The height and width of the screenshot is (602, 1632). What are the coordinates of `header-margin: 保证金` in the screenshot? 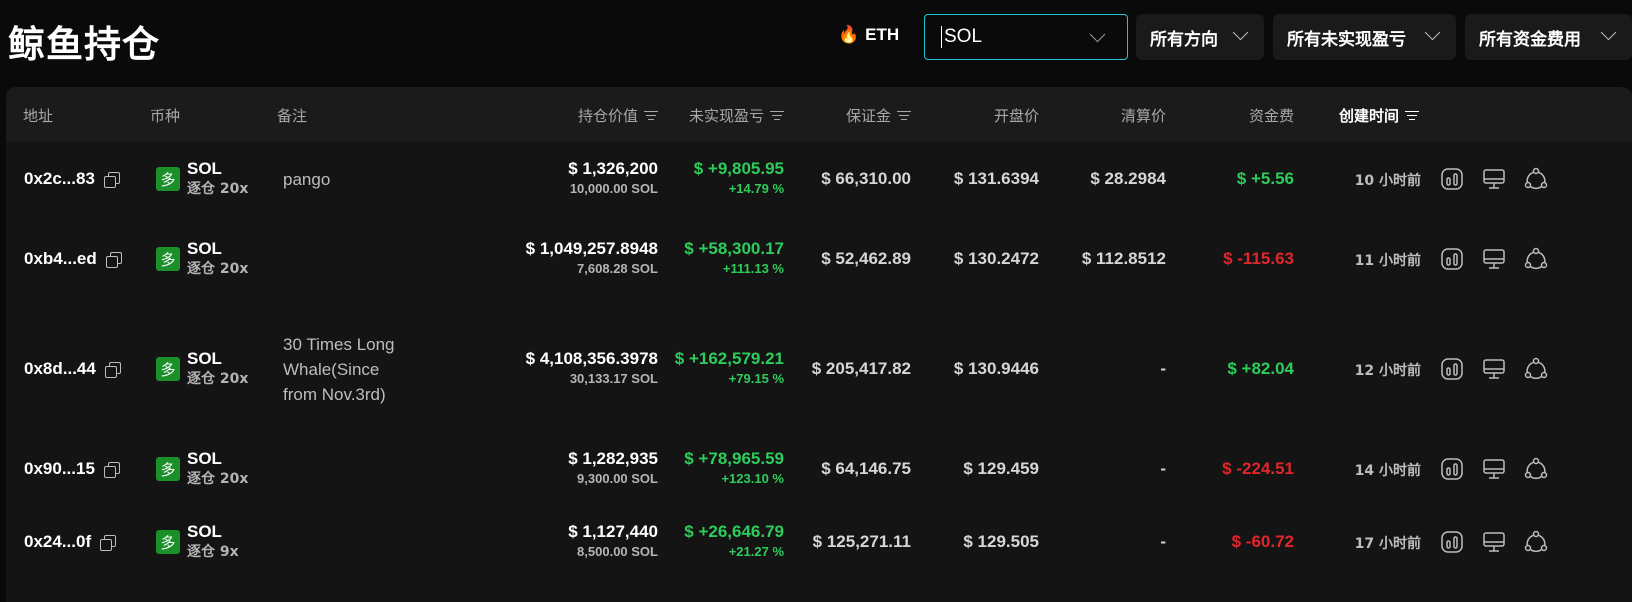 It's located at (878, 115).